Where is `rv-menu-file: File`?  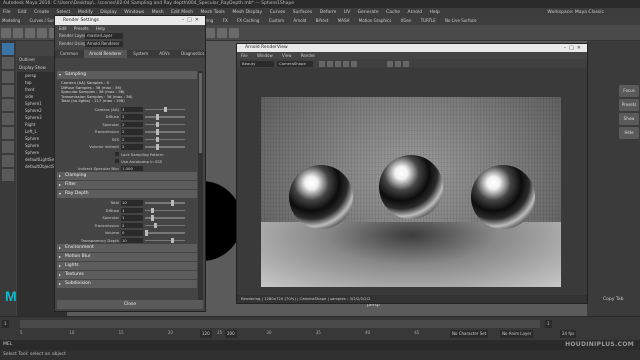 rv-menu-file: File is located at coordinates (244, 55).